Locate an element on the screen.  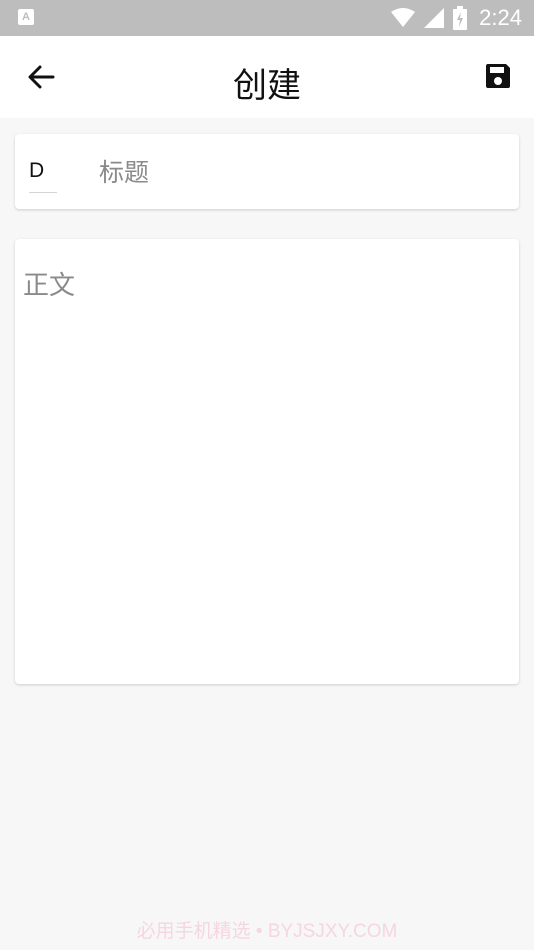
notification-a-letter: A is located at coordinates (26, 17).